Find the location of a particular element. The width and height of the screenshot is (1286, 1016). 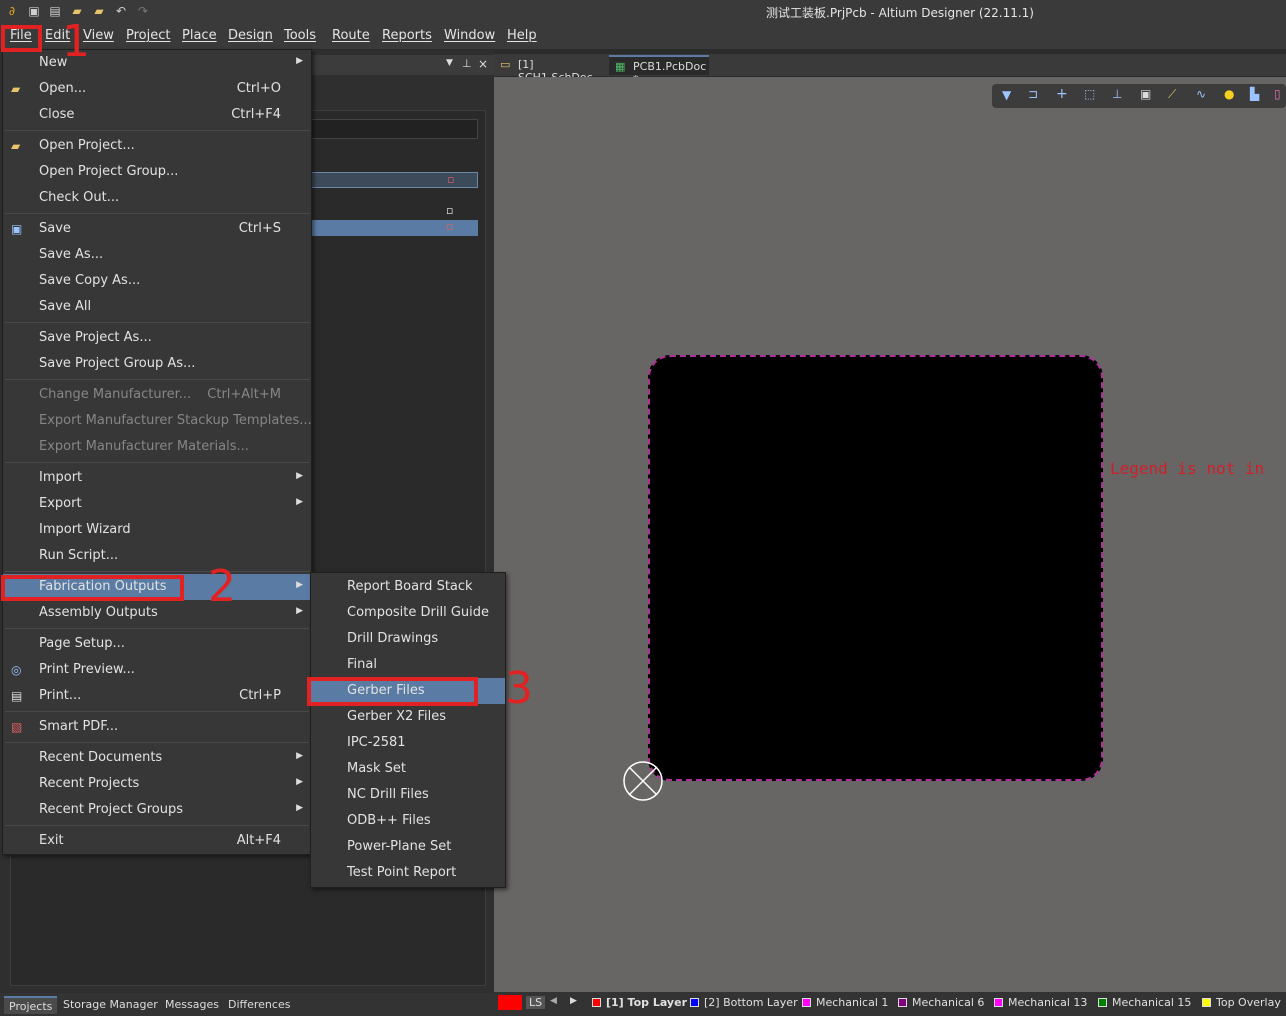

menu-project: Project is located at coordinates (148, 37).